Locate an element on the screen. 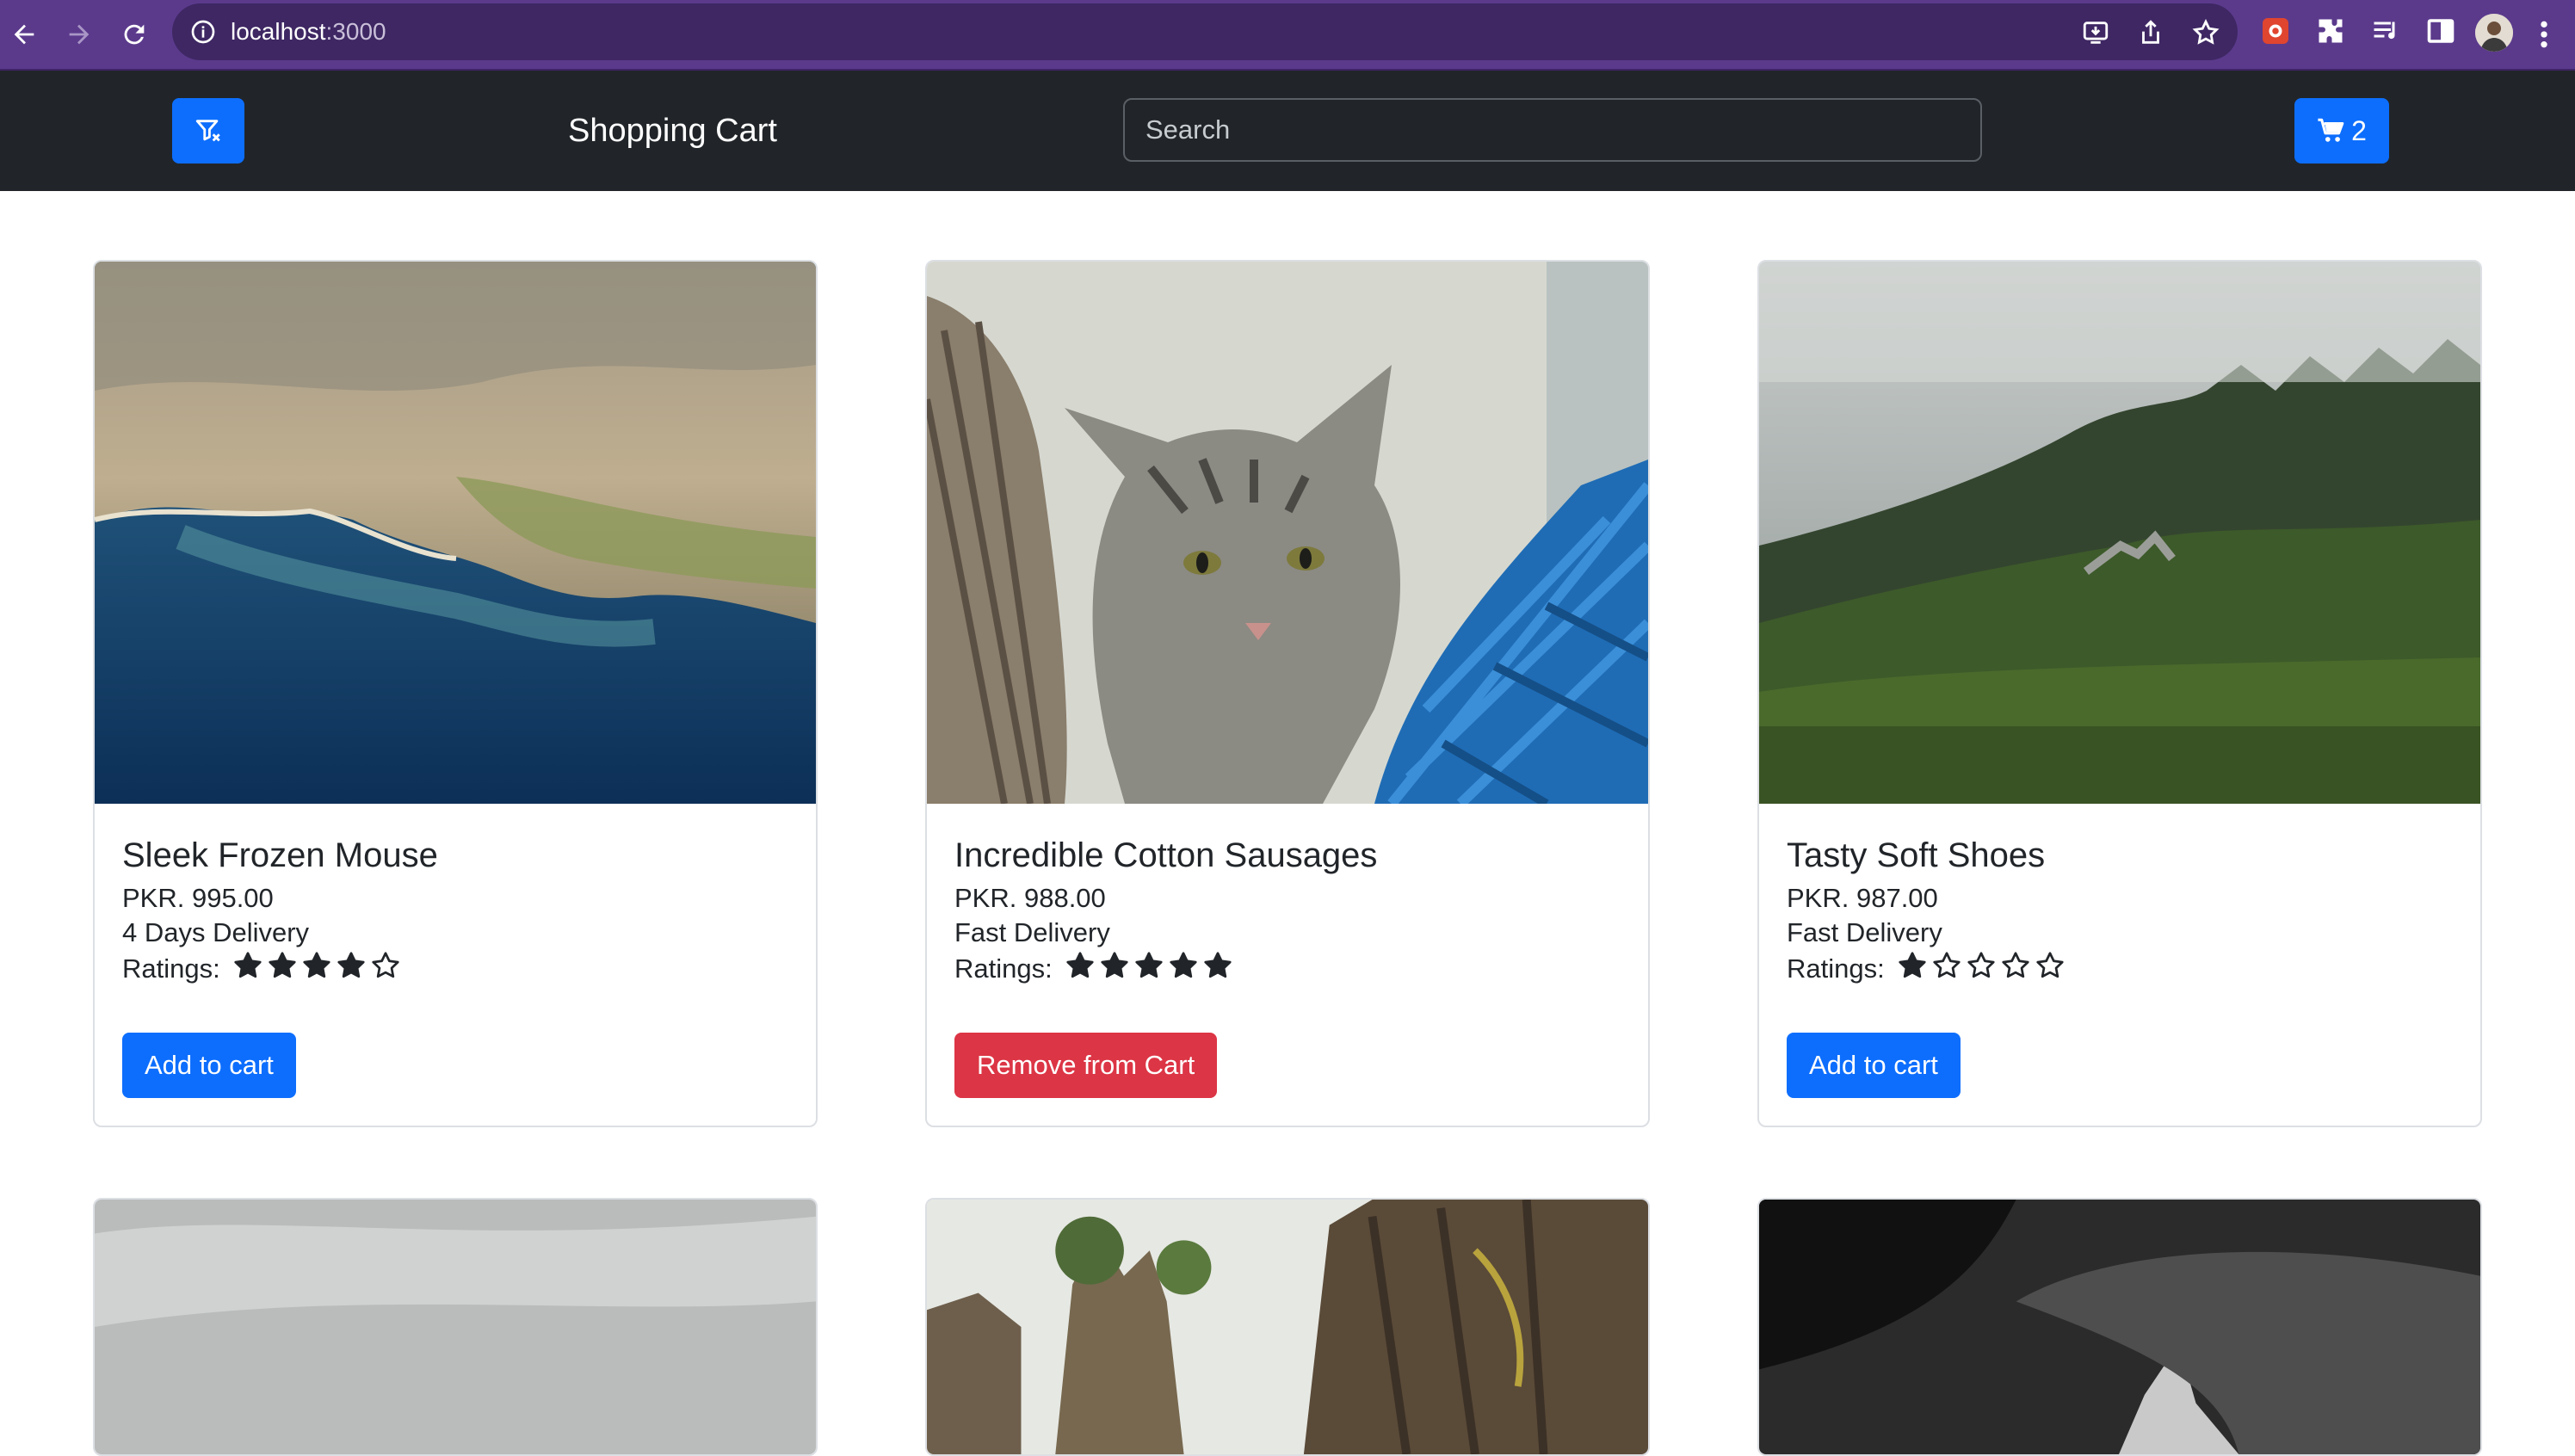 This screenshot has height=1456, width=2575. url-port: :3000 is located at coordinates (355, 32).